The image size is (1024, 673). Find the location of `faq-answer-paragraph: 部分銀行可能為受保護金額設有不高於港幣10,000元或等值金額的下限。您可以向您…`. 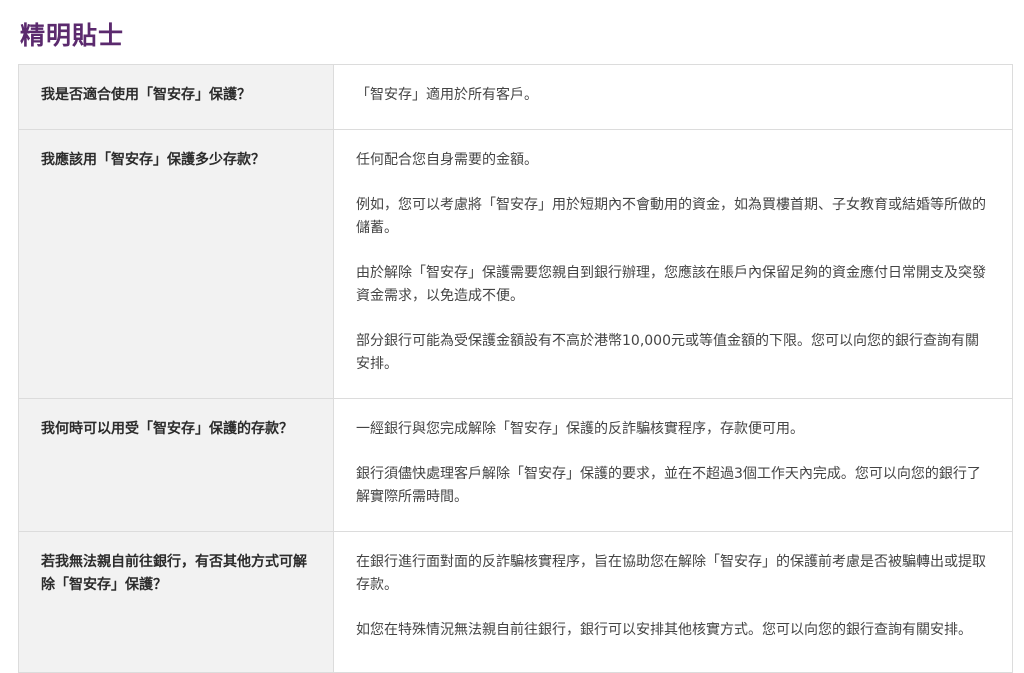

faq-answer-paragraph: 部分銀行可能為受保護金額設有不高於港幣10,000元或等值金額的下限。您可以向您… is located at coordinates (667, 352).